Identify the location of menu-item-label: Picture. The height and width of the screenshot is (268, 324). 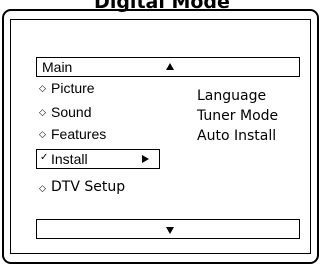
(73, 88).